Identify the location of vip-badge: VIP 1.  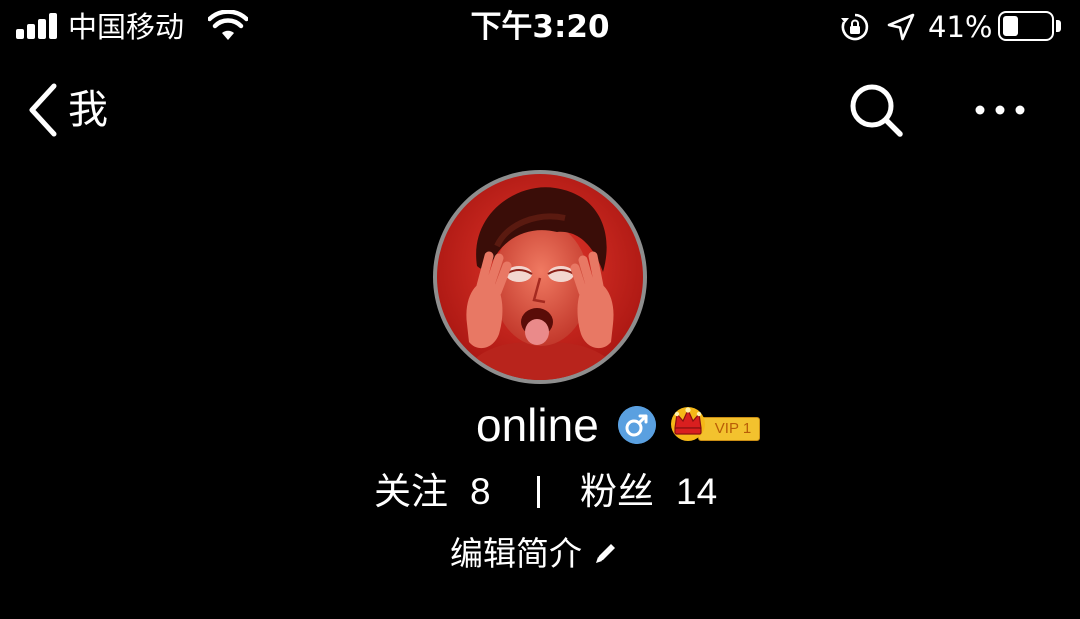
(715, 422).